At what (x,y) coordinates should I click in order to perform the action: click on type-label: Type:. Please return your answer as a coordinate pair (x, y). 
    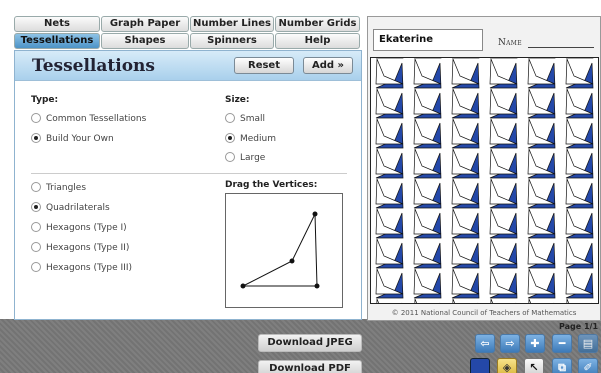
    Looking at the image, I should click on (45, 100).